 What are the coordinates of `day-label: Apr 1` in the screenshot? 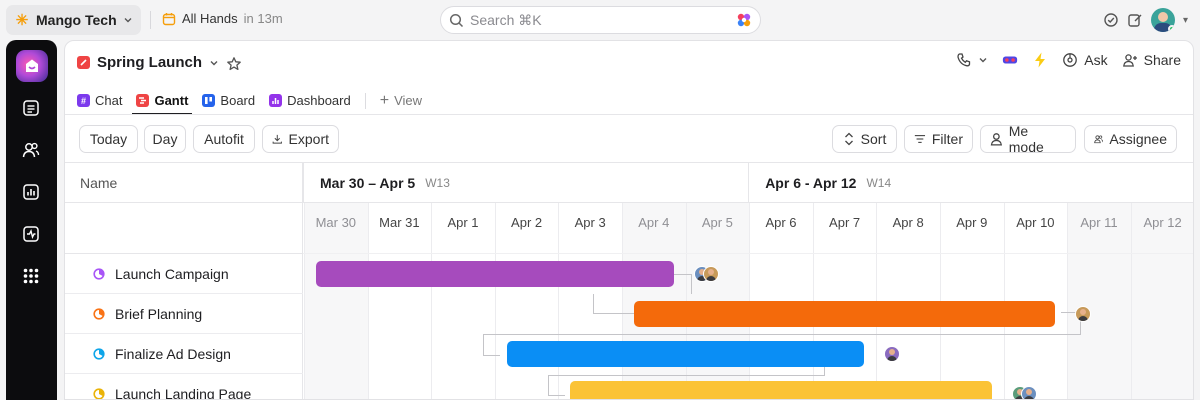 It's located at (463, 222).